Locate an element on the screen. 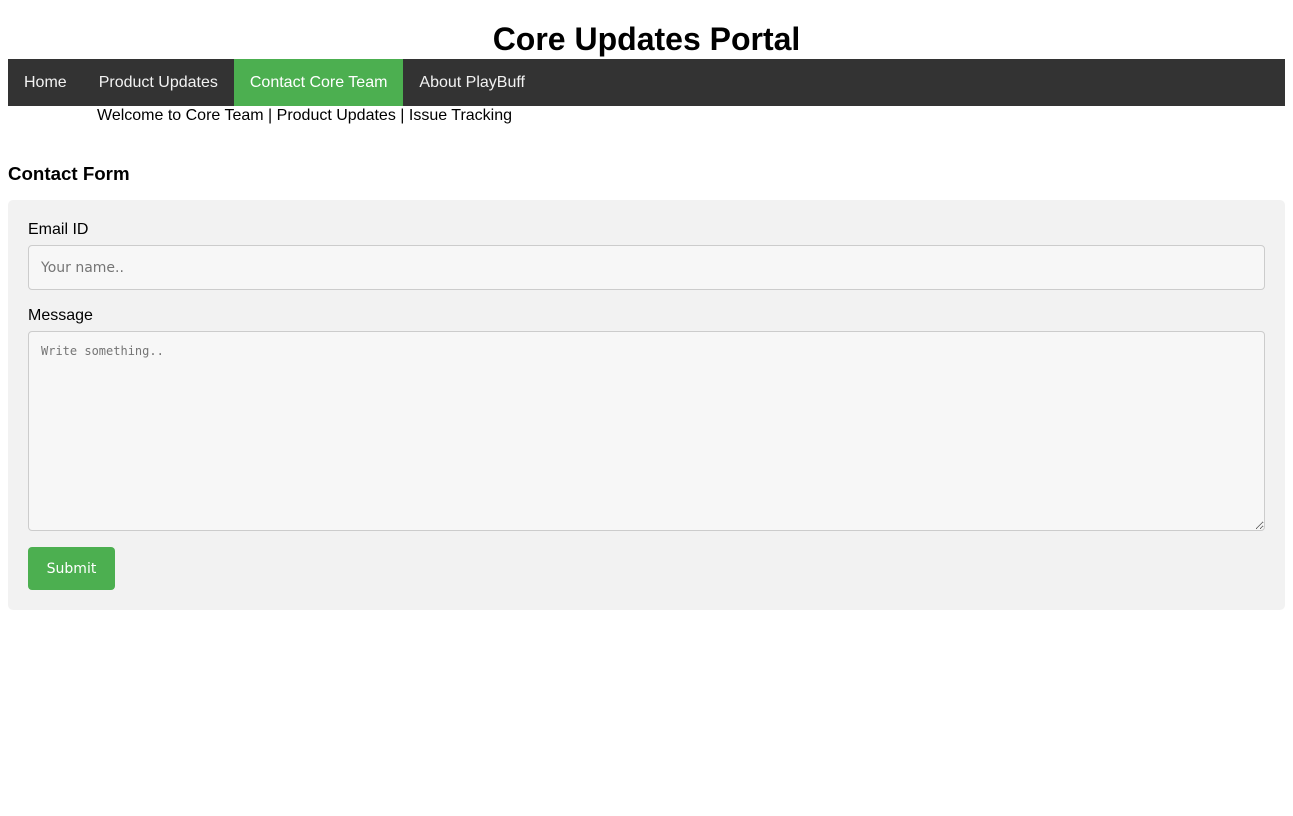  contact-form-heading: Contact Form is located at coordinates (69, 173).